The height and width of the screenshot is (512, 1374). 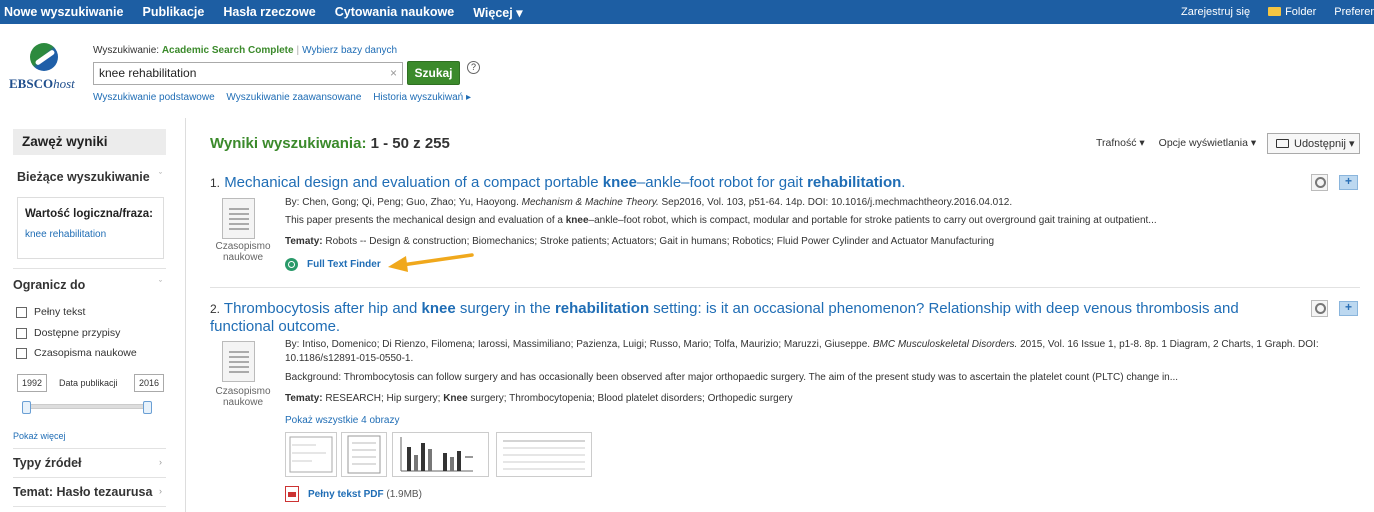 I want to click on show-all-images-link: Pokaż wszystkie 4 obrazy, so click(x=342, y=421).